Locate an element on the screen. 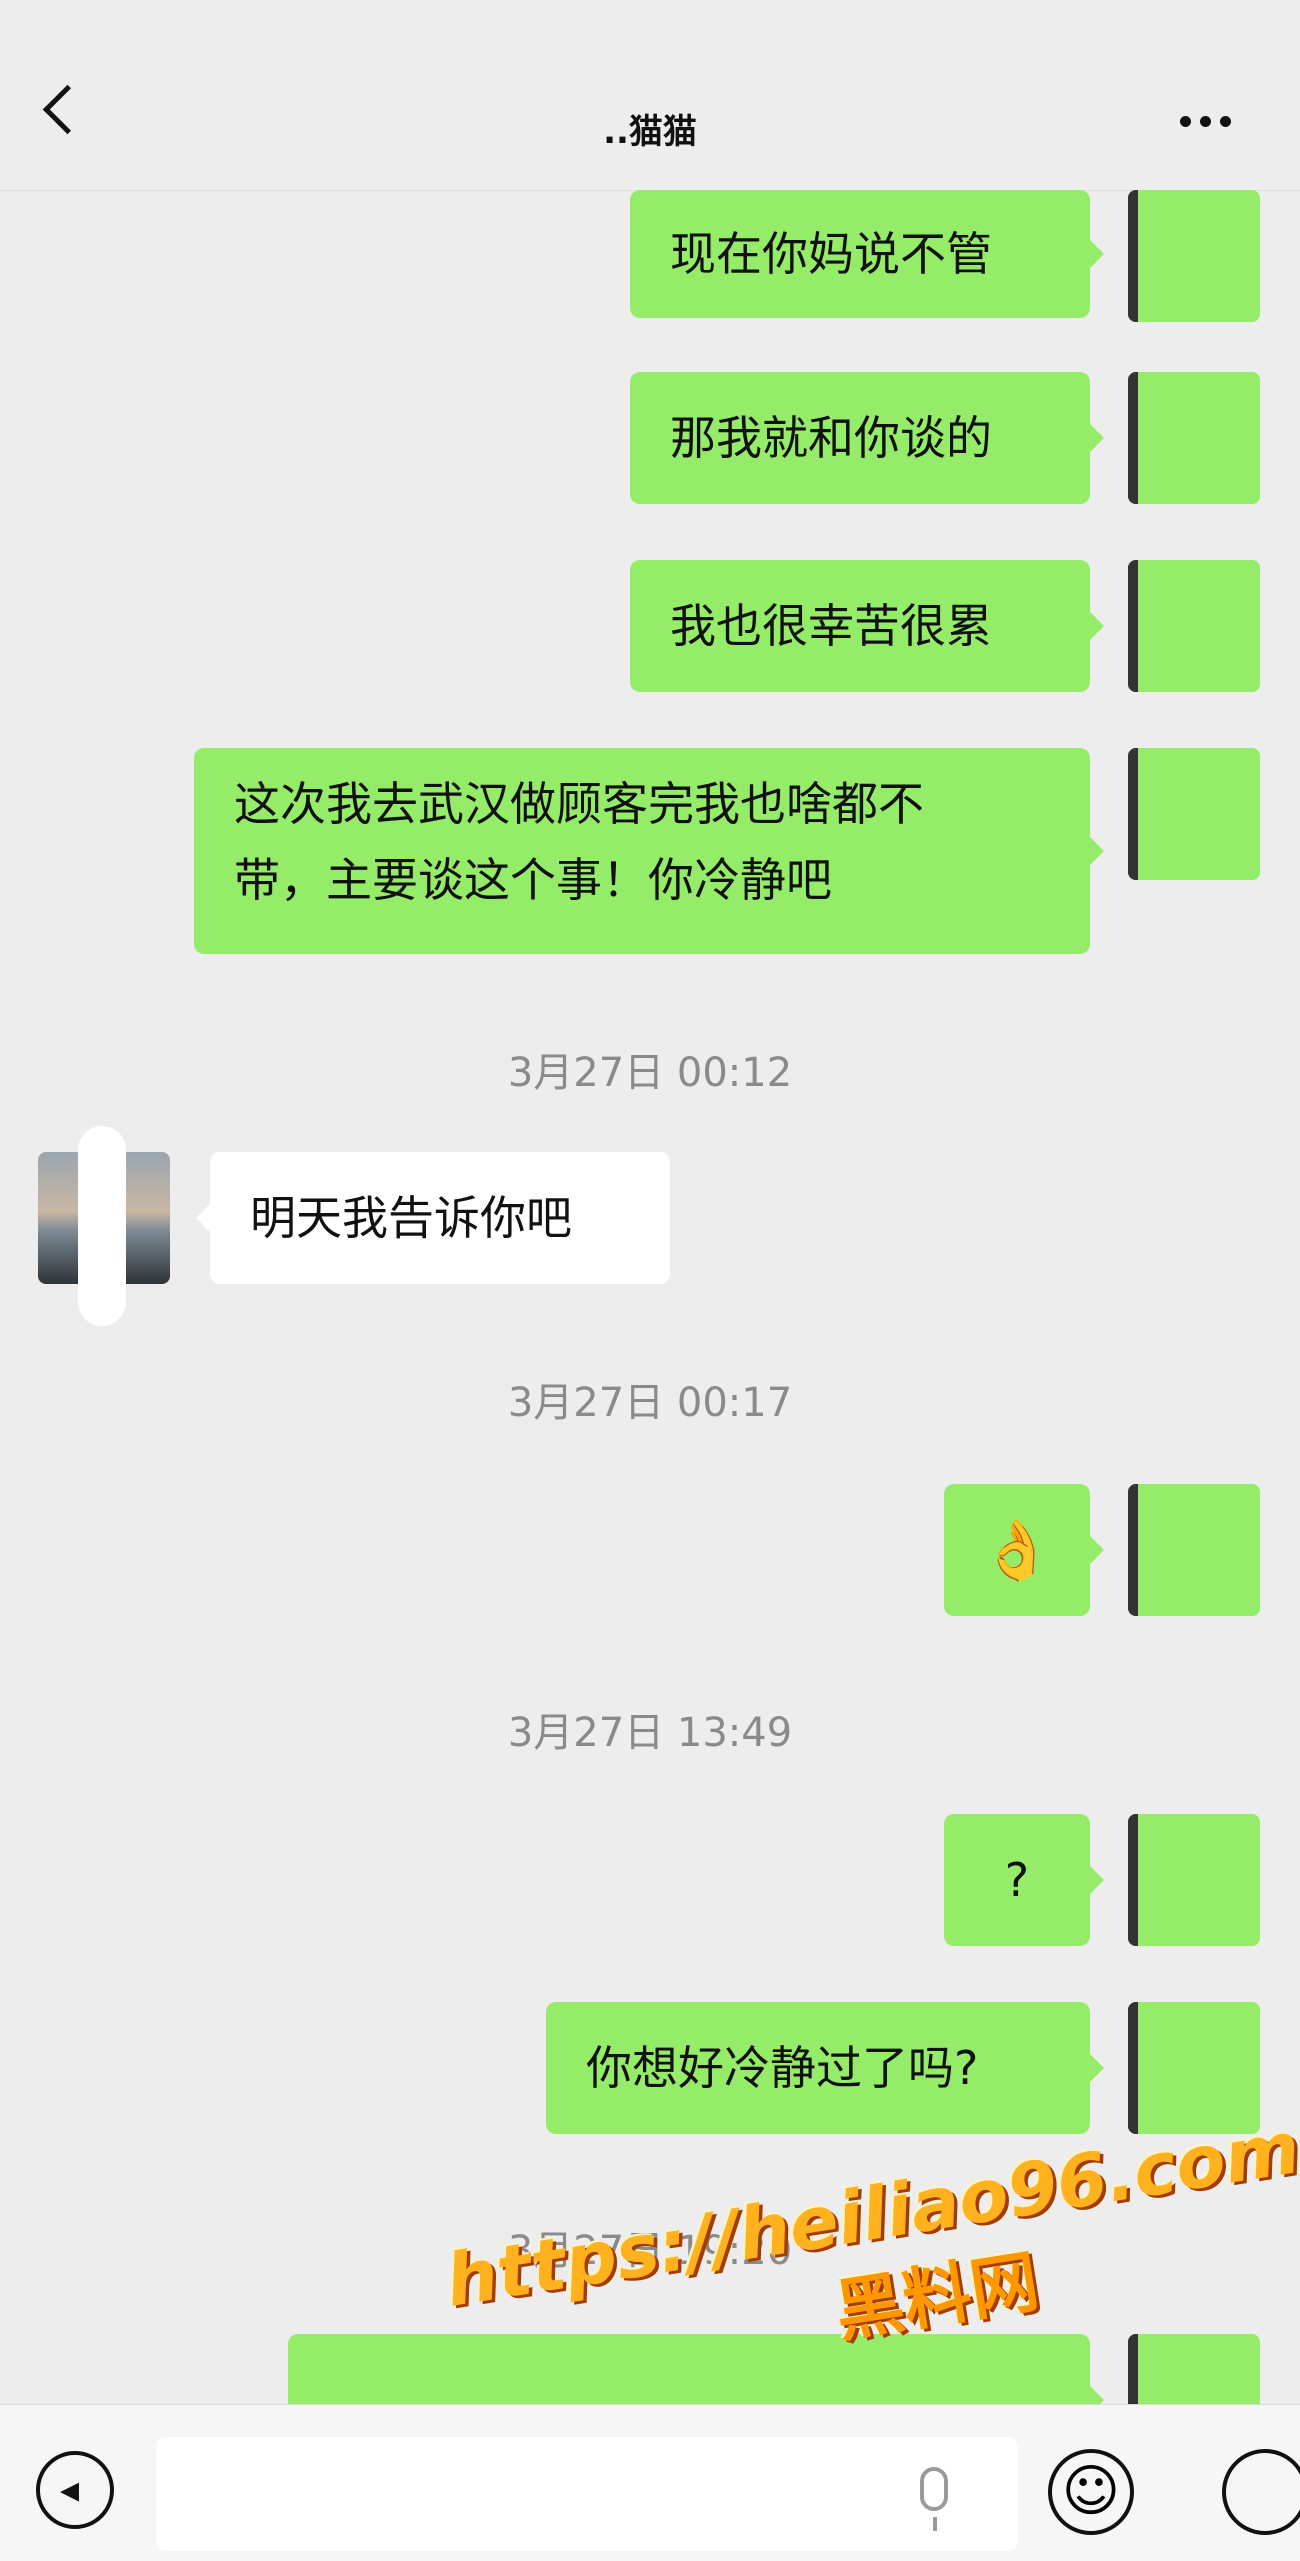 This screenshot has width=1300, height=2561. timestamp: 3月27日 00:12 is located at coordinates (650, 1073).